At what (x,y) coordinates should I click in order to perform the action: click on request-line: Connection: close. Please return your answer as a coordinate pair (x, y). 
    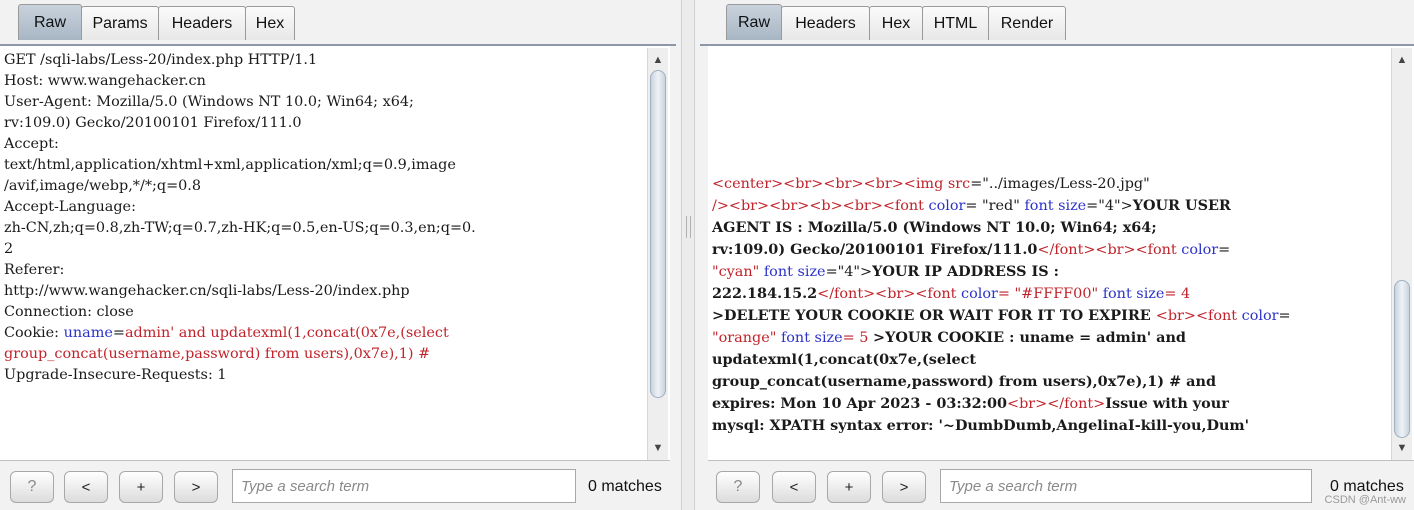
    Looking at the image, I should click on (69, 312).